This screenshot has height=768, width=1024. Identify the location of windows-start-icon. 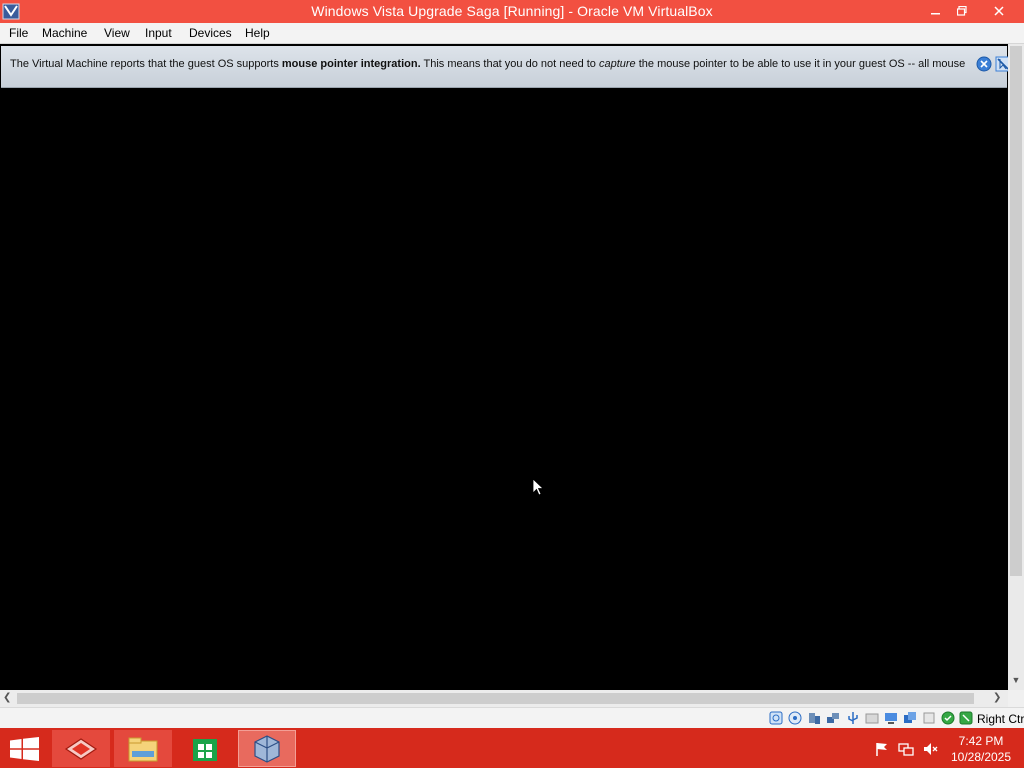
(24, 749).